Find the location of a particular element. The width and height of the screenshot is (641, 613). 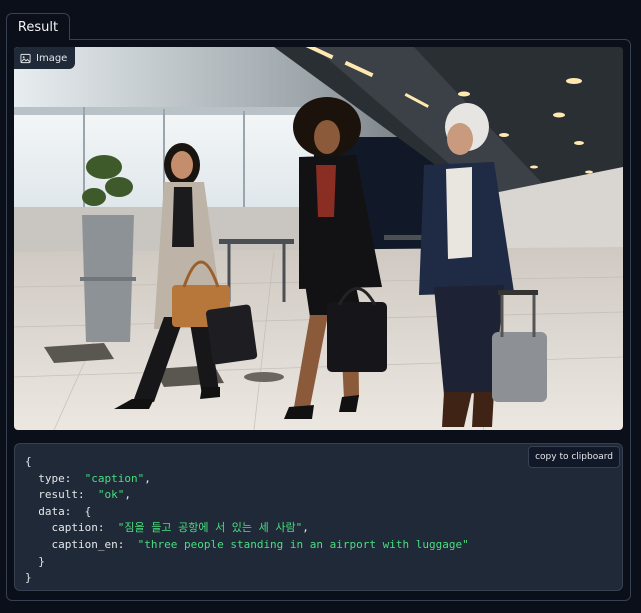

tab-result: Result is located at coordinates (38, 26).